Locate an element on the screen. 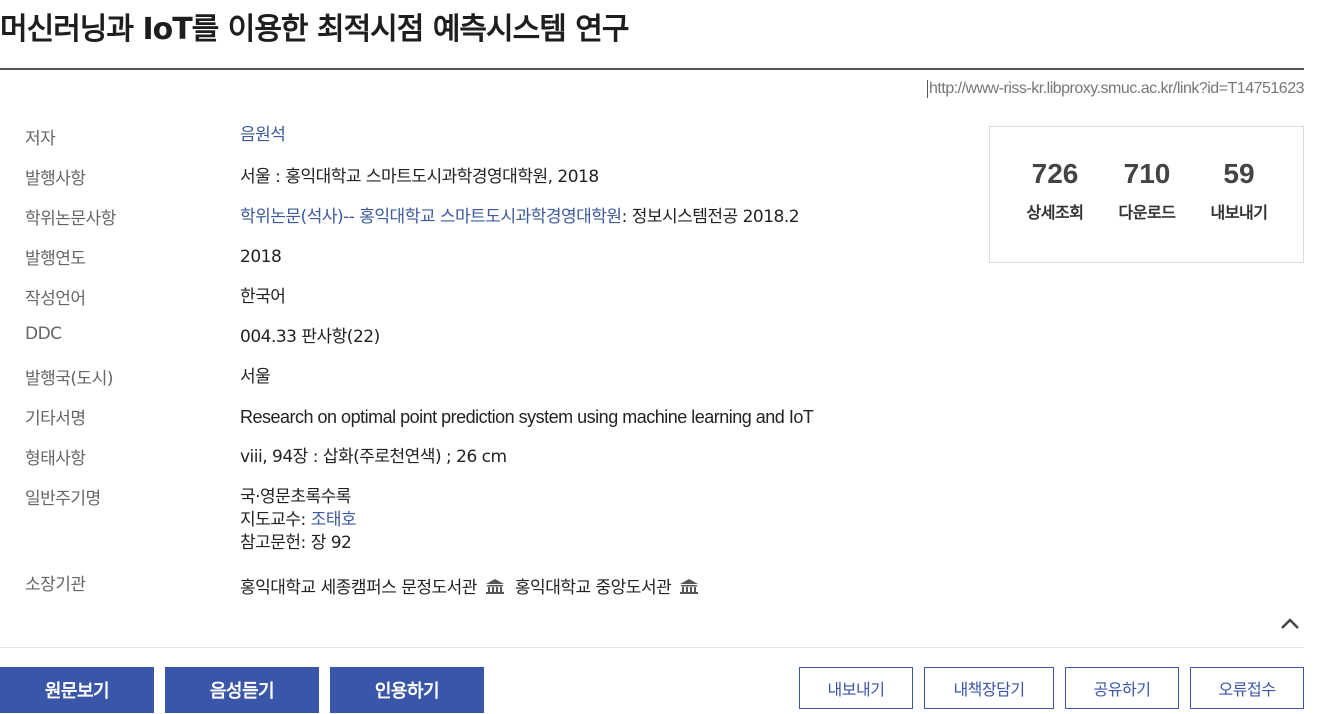  notes-line-advisor: 지도교수: 조태호 is located at coordinates (298, 520).